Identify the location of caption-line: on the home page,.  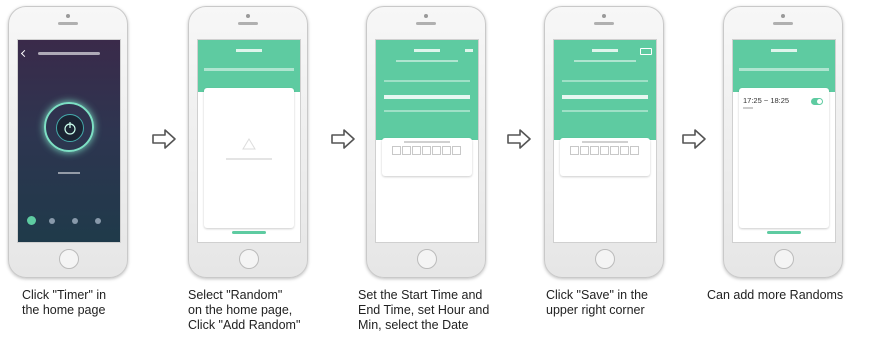
(240, 310).